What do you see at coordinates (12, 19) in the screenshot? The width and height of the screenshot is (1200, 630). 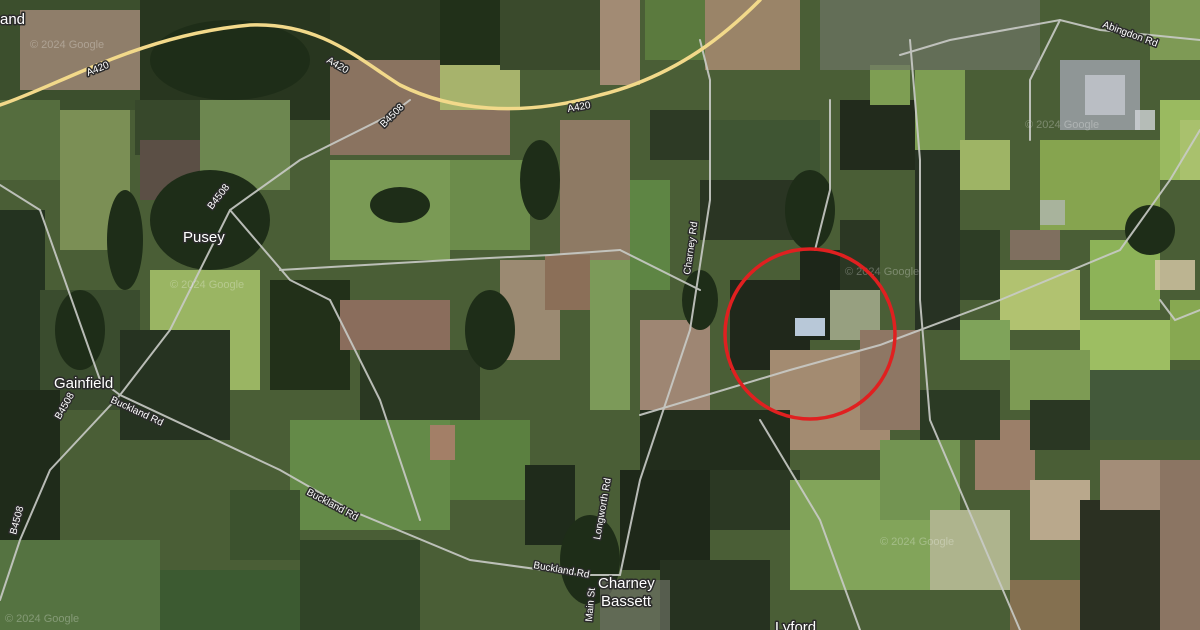 I see `place-label-partial: and` at bounding box center [12, 19].